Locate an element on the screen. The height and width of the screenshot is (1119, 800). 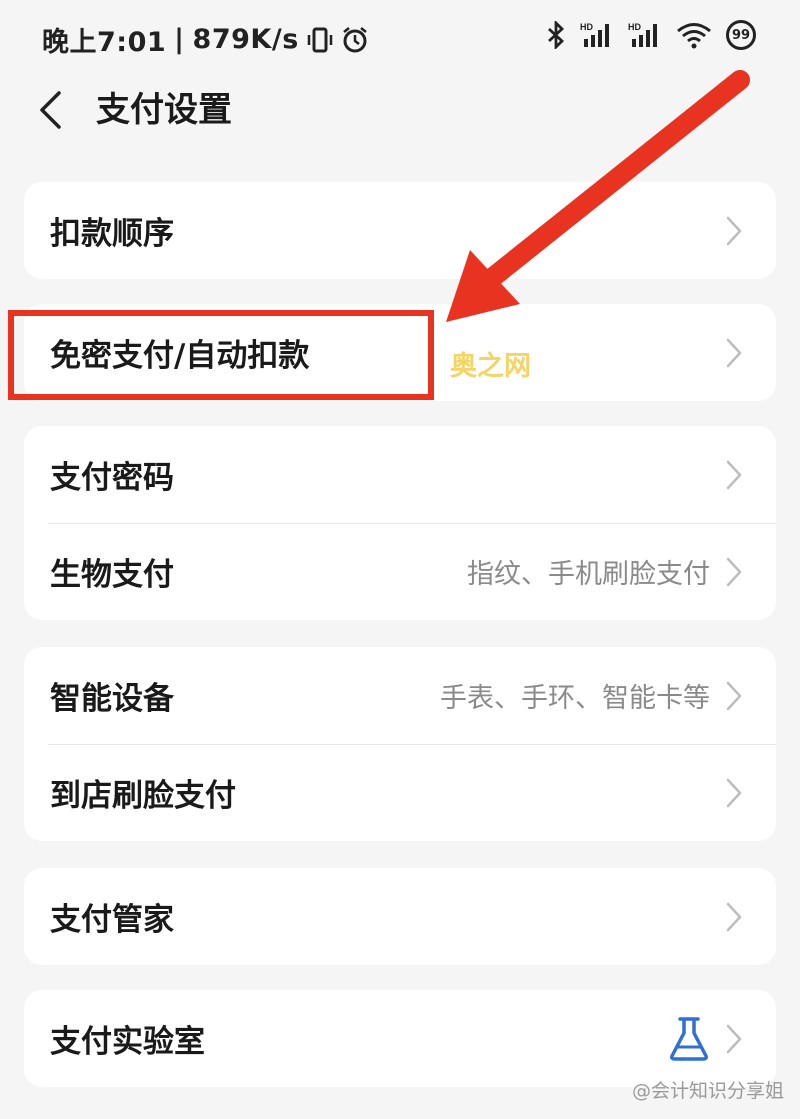
battery-level: 99 is located at coordinates (741, 35).